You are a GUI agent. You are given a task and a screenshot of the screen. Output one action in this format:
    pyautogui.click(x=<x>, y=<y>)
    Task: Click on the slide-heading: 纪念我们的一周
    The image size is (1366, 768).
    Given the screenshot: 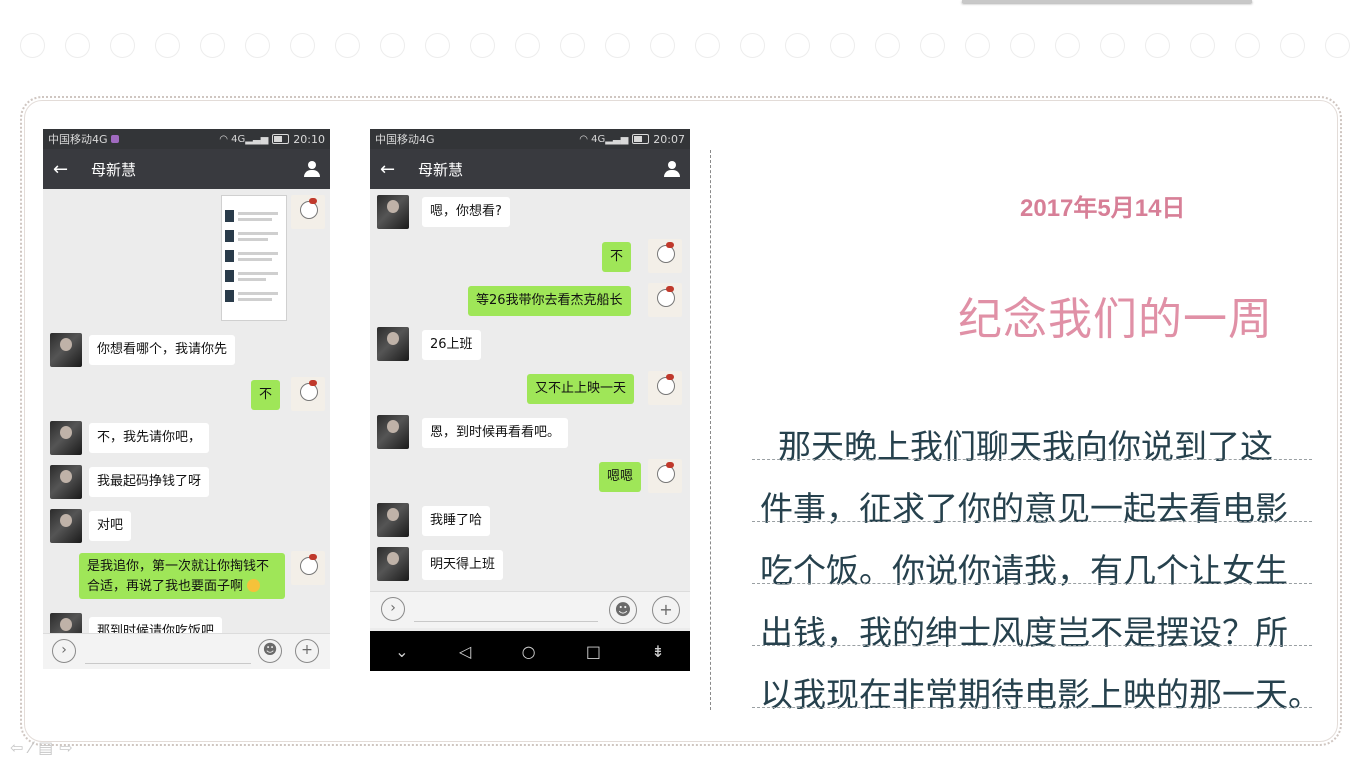 What is the action you would take?
    pyautogui.click(x=1115, y=319)
    